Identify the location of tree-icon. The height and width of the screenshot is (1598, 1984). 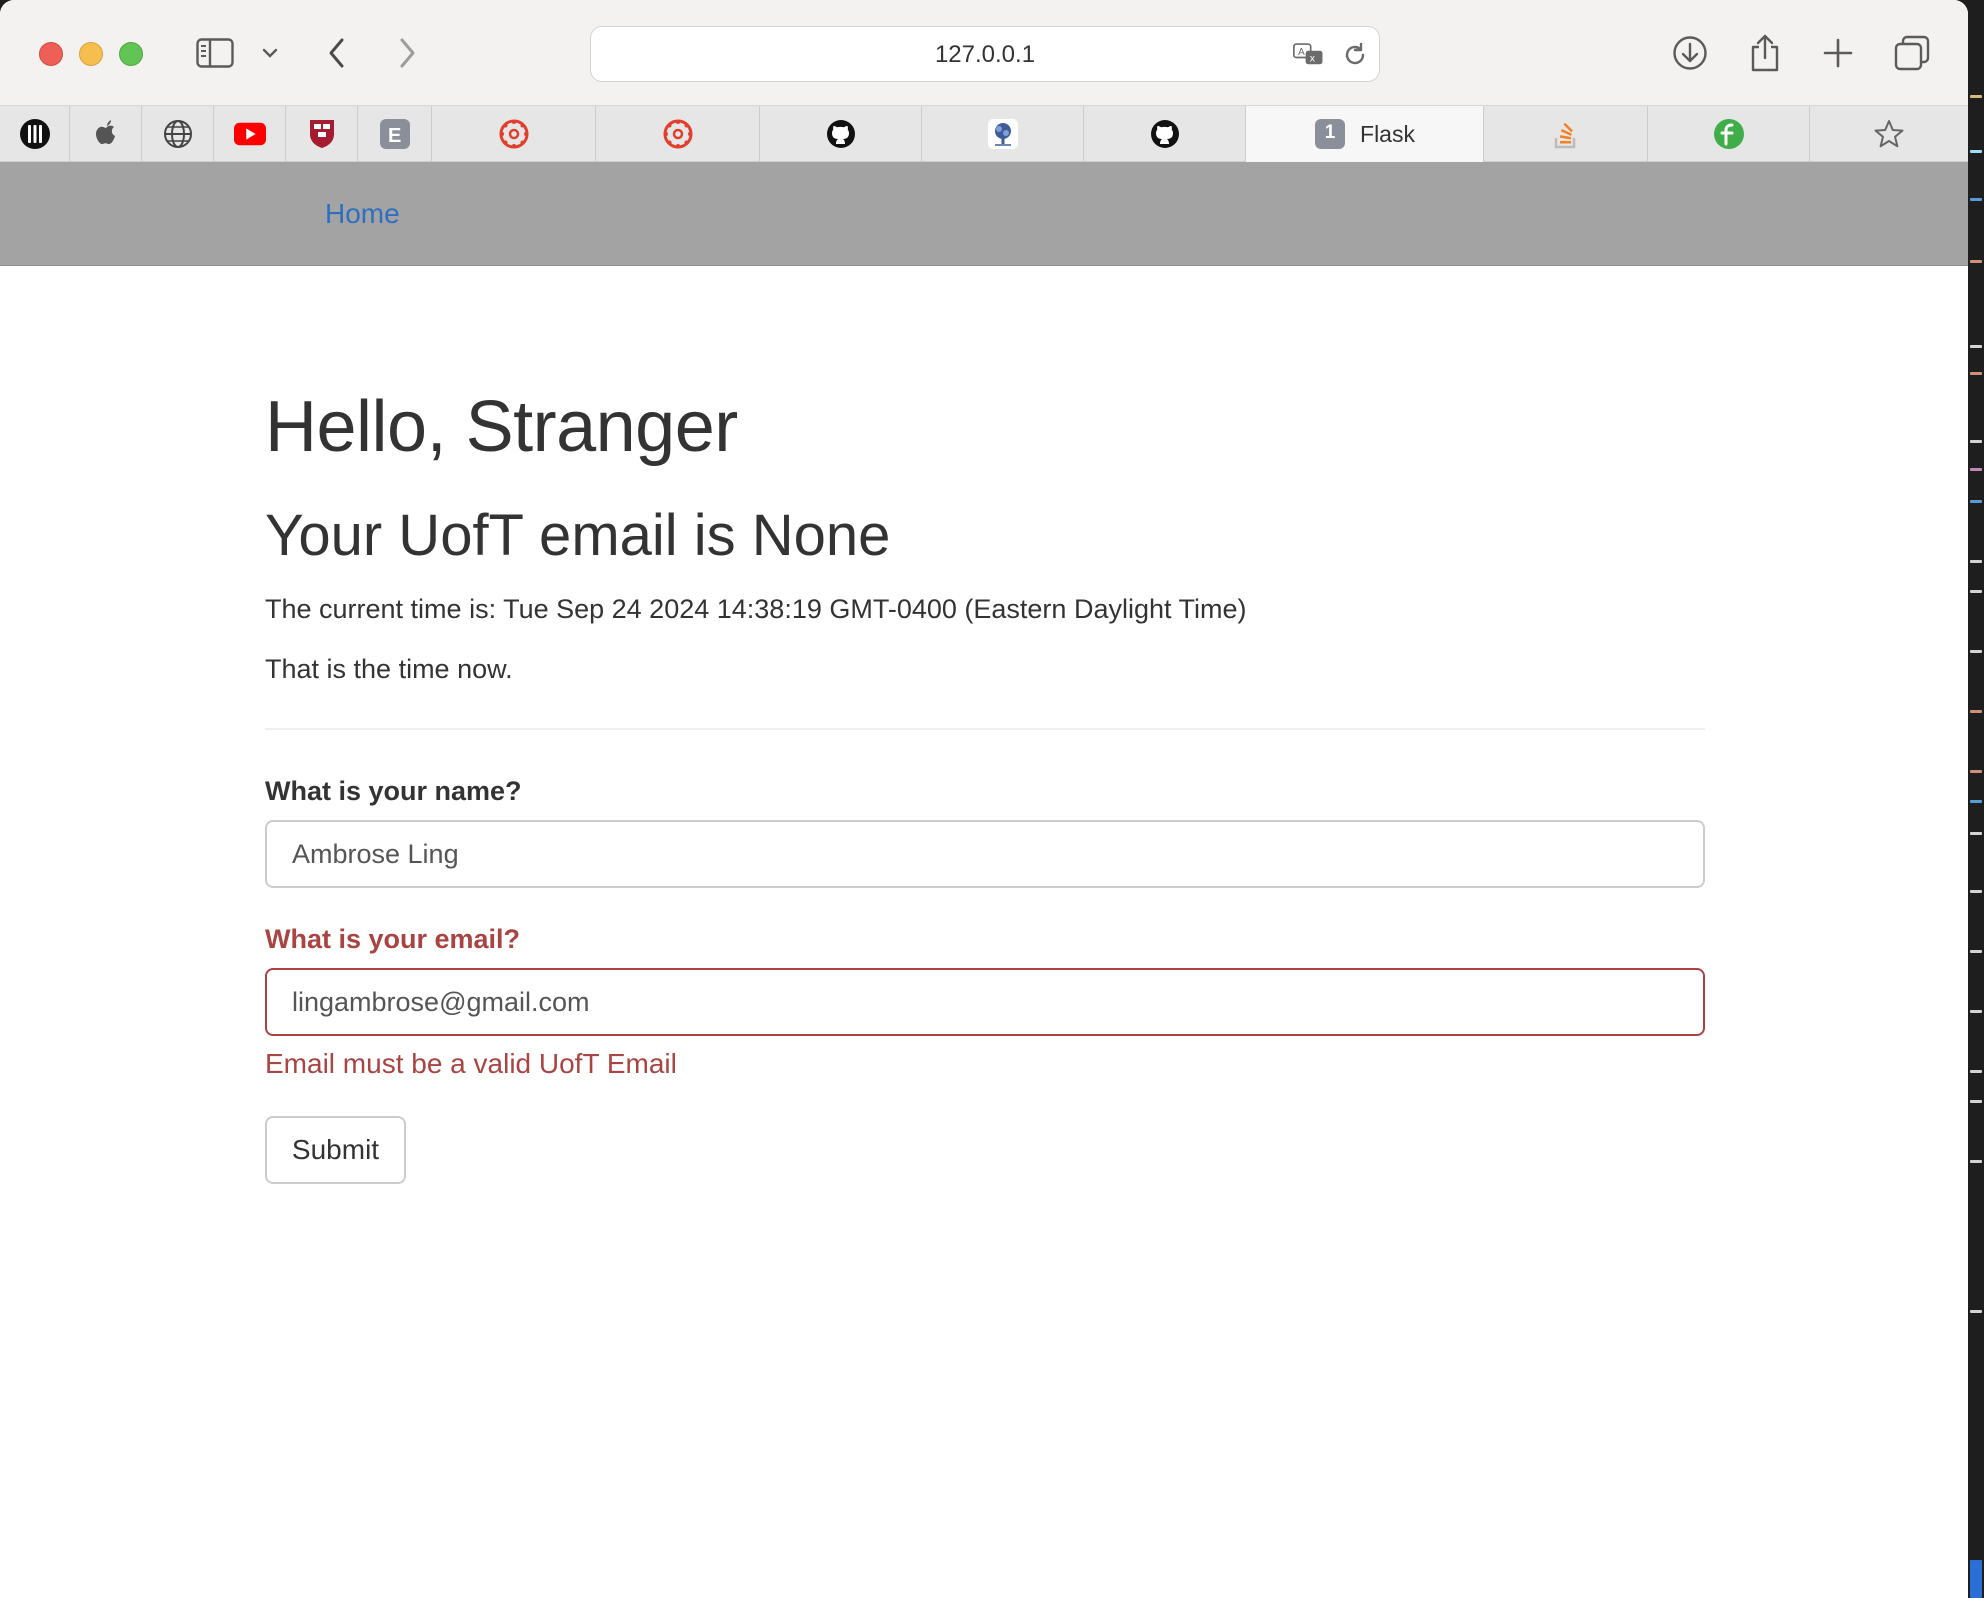
(1003, 134).